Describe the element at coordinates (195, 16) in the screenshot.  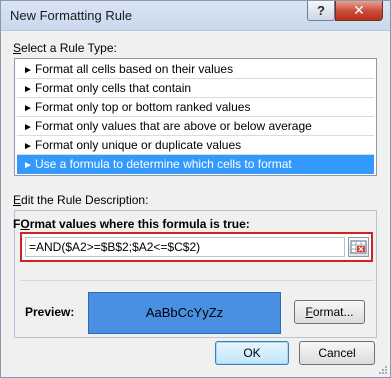
I see `title-bar: New Formatting Rule ? ✕` at that location.